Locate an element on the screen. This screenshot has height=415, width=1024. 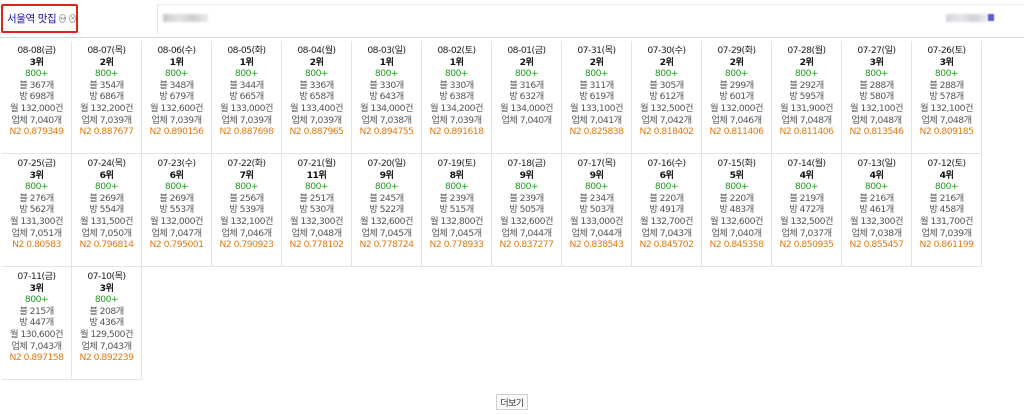
close-icon: × is located at coordinates (73, 18).